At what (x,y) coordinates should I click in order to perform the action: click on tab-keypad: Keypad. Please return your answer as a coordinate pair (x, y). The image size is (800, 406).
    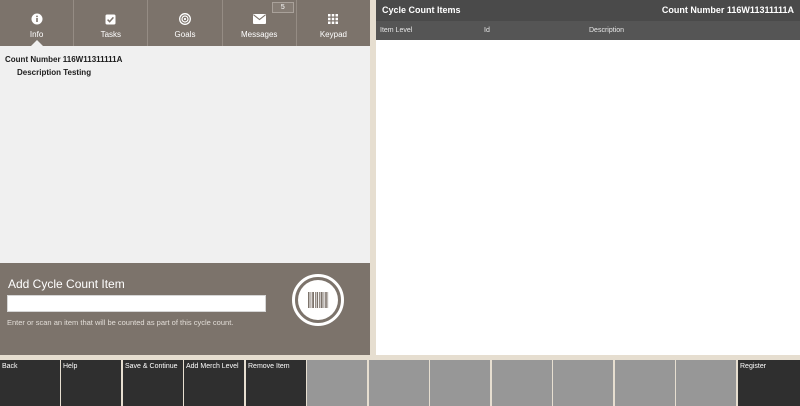
    Looking at the image, I should click on (333, 23).